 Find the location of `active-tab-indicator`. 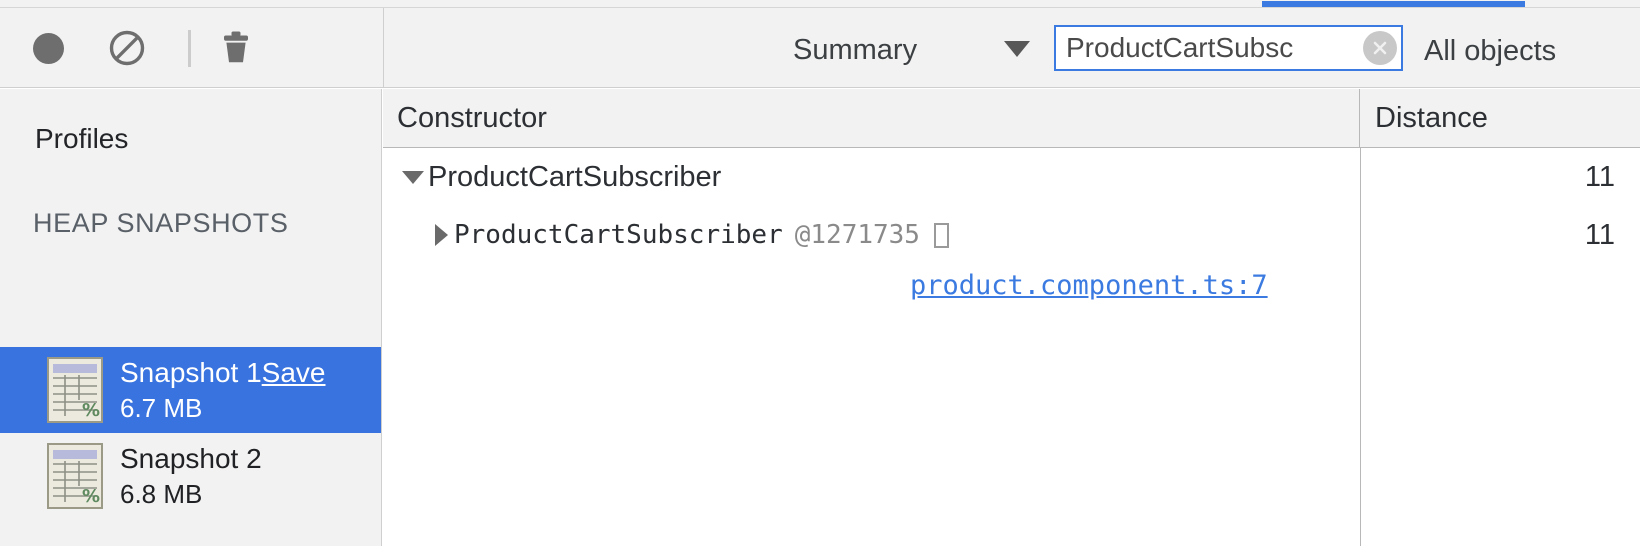

active-tab-indicator is located at coordinates (1393, 4).